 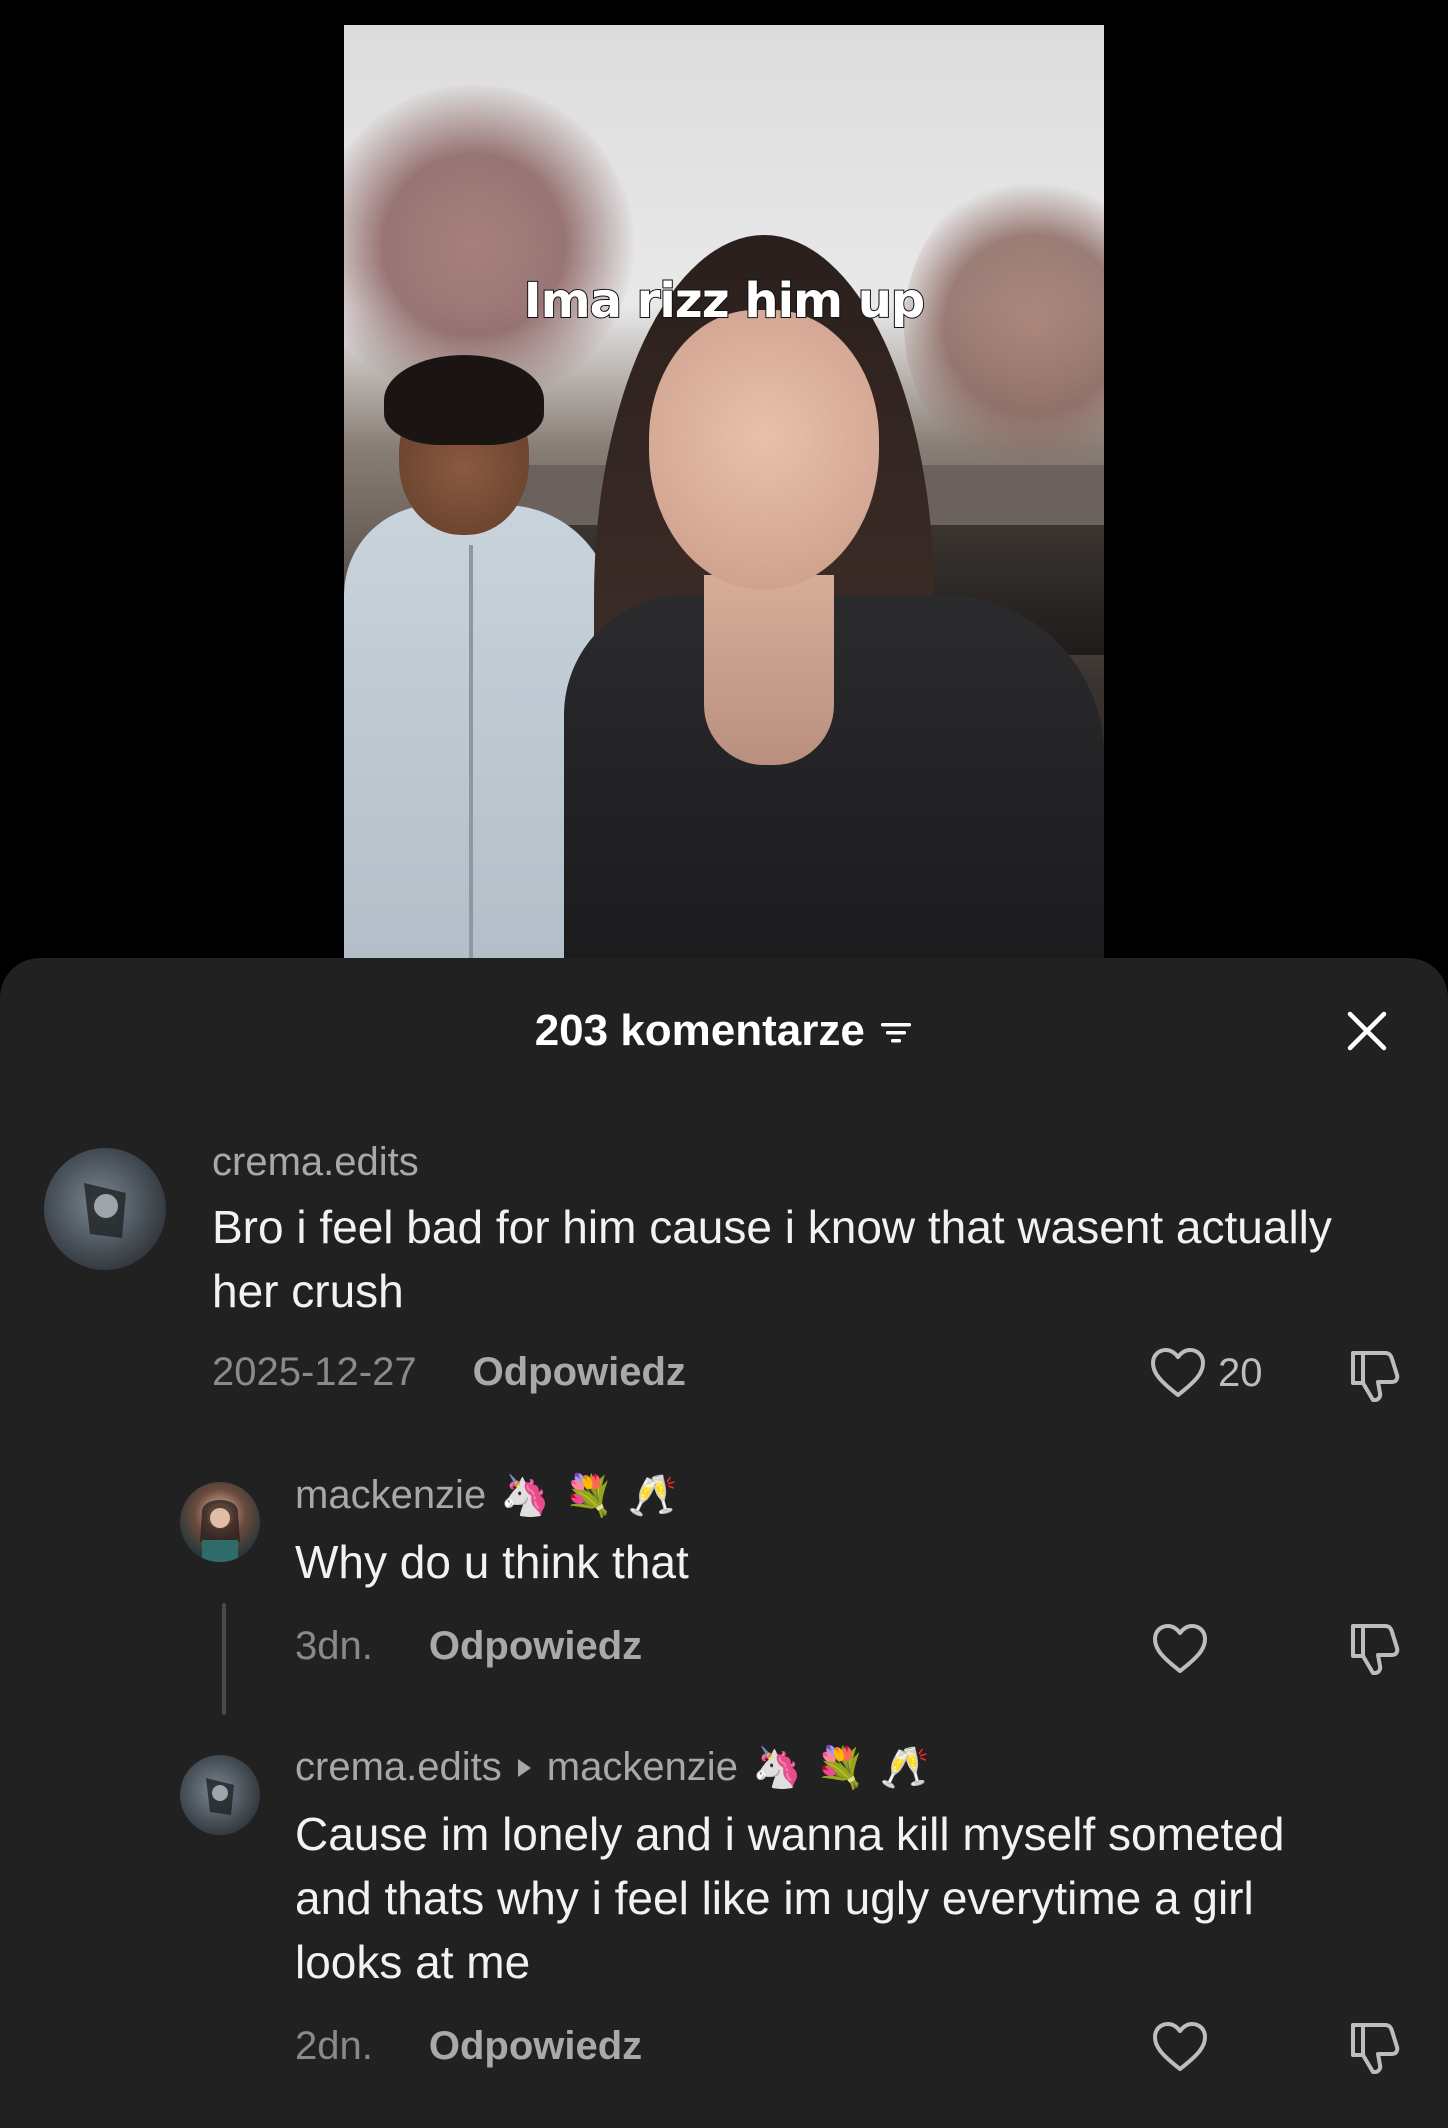 What do you see at coordinates (449, 1372) in the screenshot?
I see `comment-meta: 2025-12-27 Odpowiedz` at bounding box center [449, 1372].